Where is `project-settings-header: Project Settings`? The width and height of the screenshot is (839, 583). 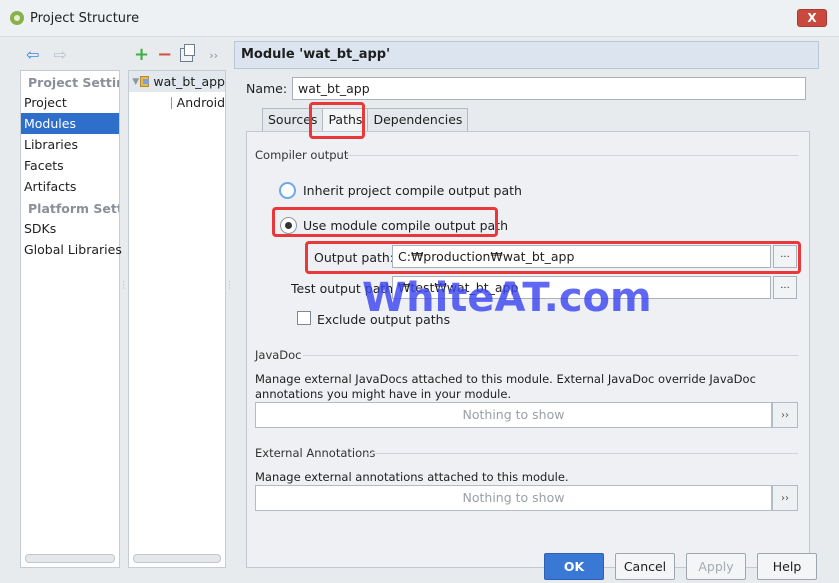 project-settings-header: Project Settings is located at coordinates (73, 82).